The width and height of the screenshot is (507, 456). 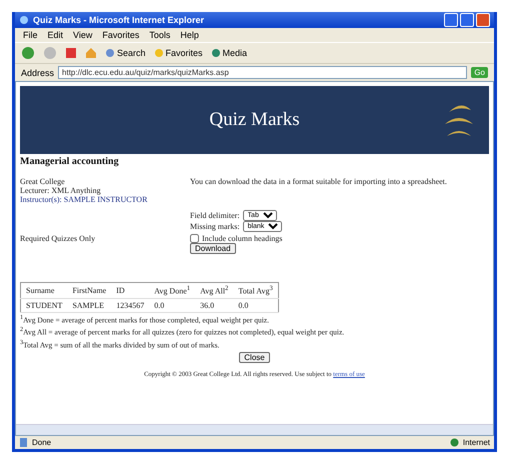 I want to click on course-heading: Managerial accounting, so click(x=70, y=161).